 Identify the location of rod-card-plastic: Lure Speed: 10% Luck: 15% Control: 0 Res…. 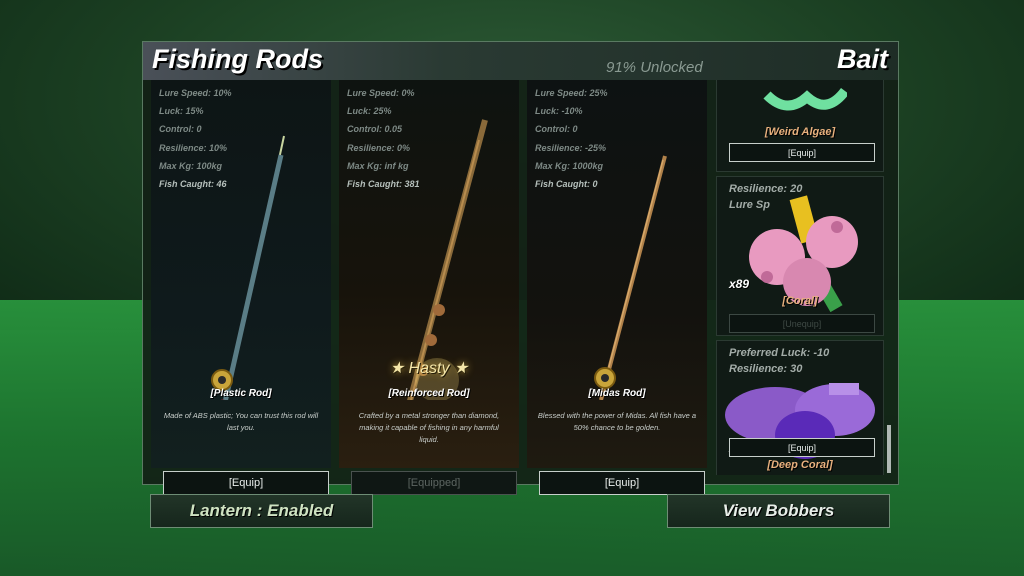
(241, 287).